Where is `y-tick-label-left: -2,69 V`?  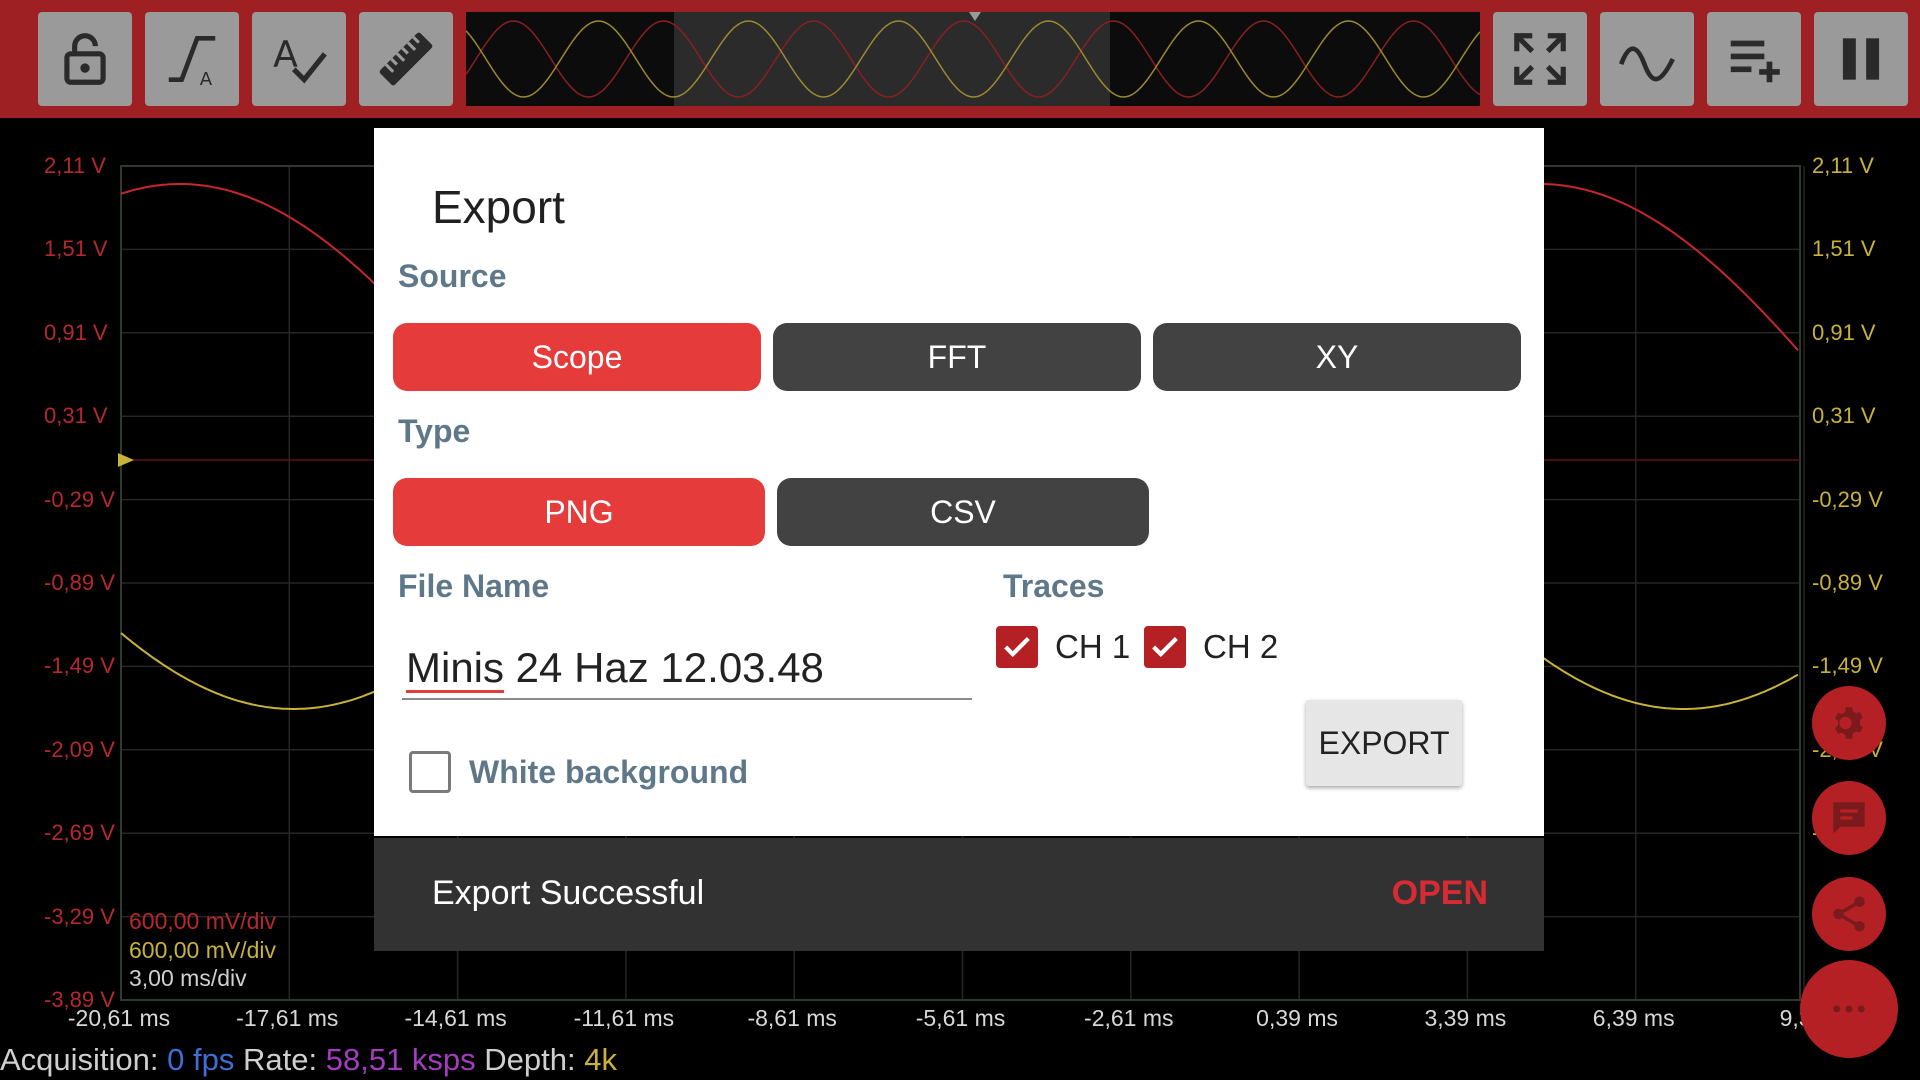
y-tick-label-left: -2,69 V is located at coordinates (79, 833).